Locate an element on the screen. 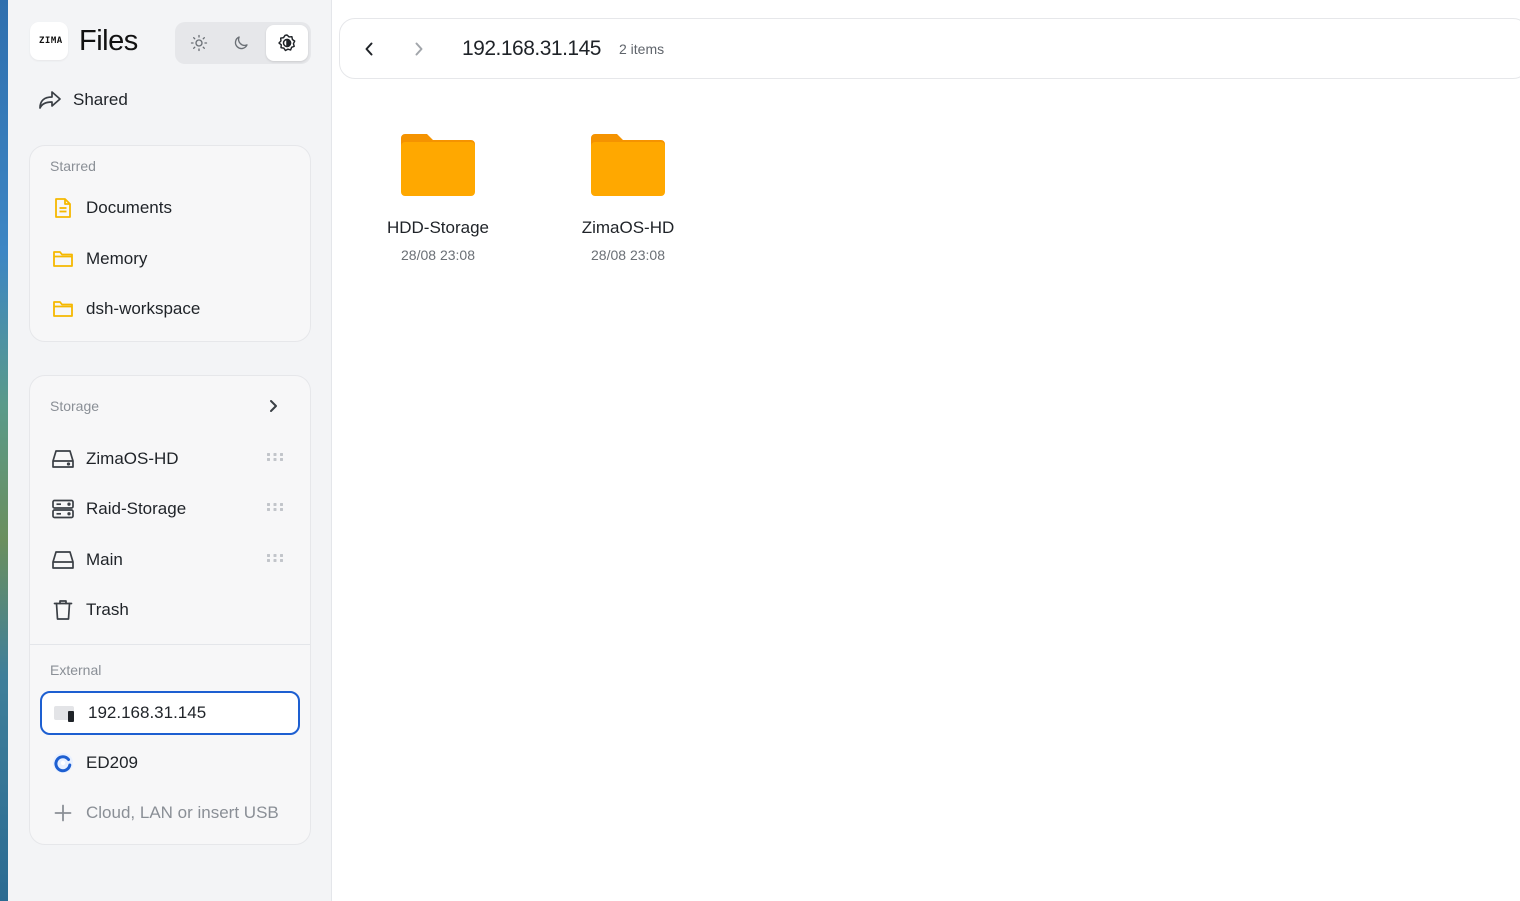 The image size is (1520, 901). back-button is located at coordinates (369, 49).